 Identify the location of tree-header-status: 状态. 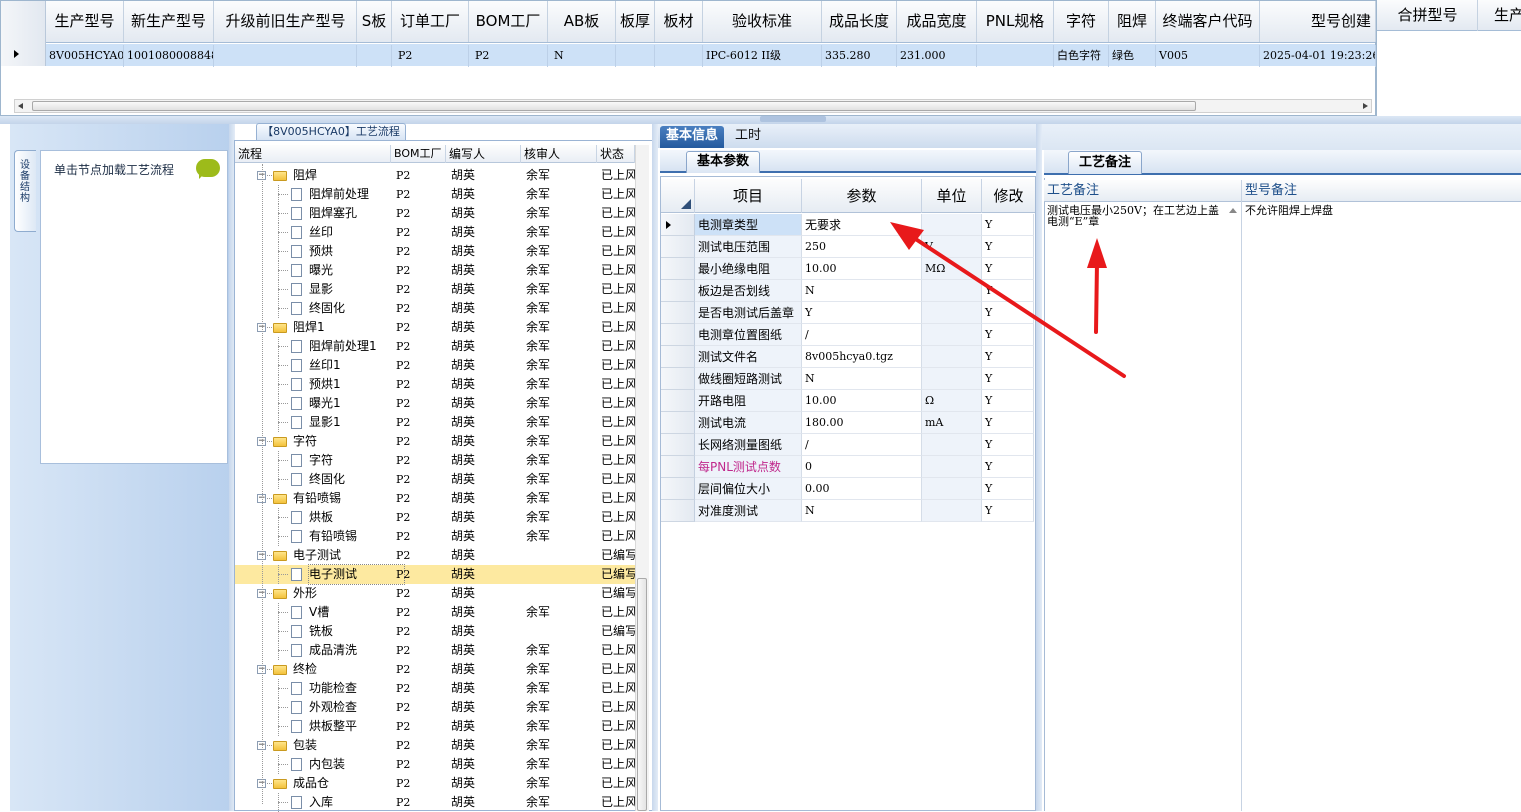
(616, 154).